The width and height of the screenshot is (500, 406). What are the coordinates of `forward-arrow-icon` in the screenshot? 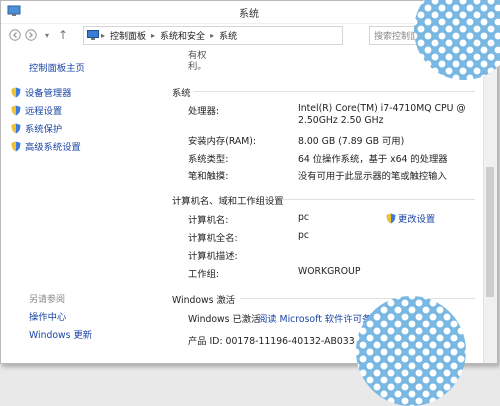 It's located at (31, 35).